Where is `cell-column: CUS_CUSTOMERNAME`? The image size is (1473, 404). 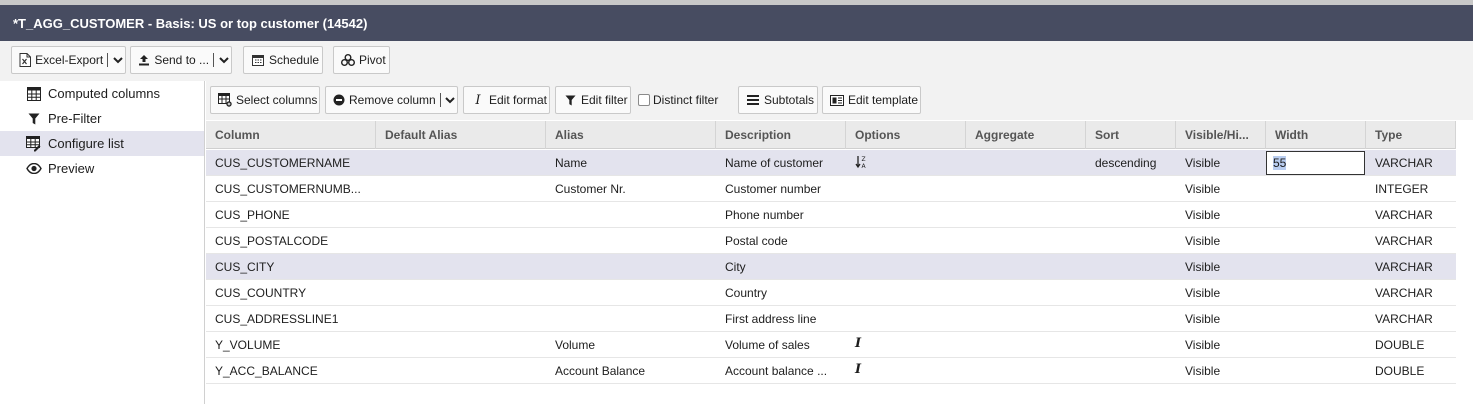
cell-column: CUS_CUSTOMERNAME is located at coordinates (283, 163).